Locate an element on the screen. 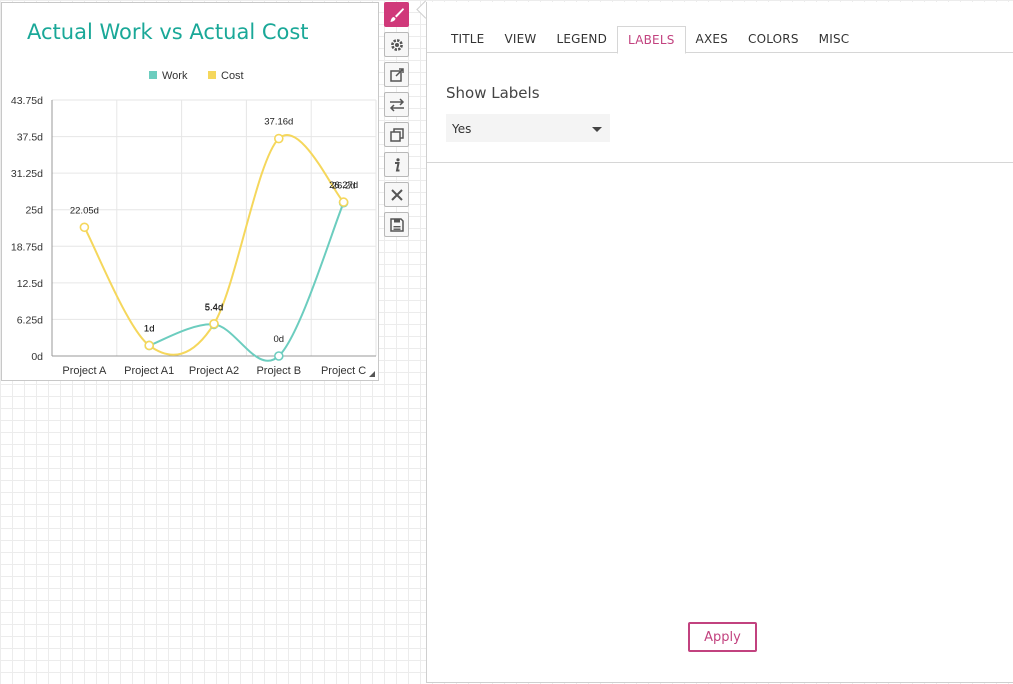 The height and width of the screenshot is (684, 1013). info-icon is located at coordinates (397, 164).